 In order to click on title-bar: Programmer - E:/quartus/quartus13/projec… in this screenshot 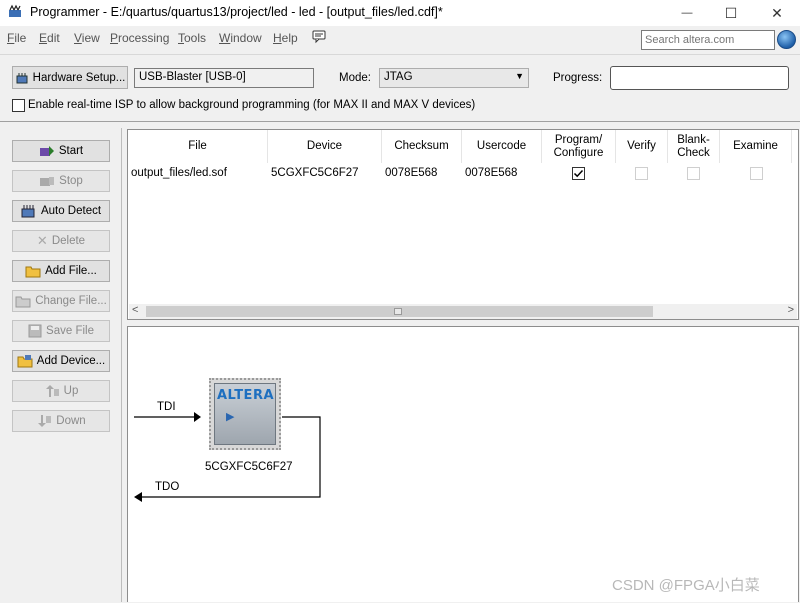, I will do `click(400, 13)`.